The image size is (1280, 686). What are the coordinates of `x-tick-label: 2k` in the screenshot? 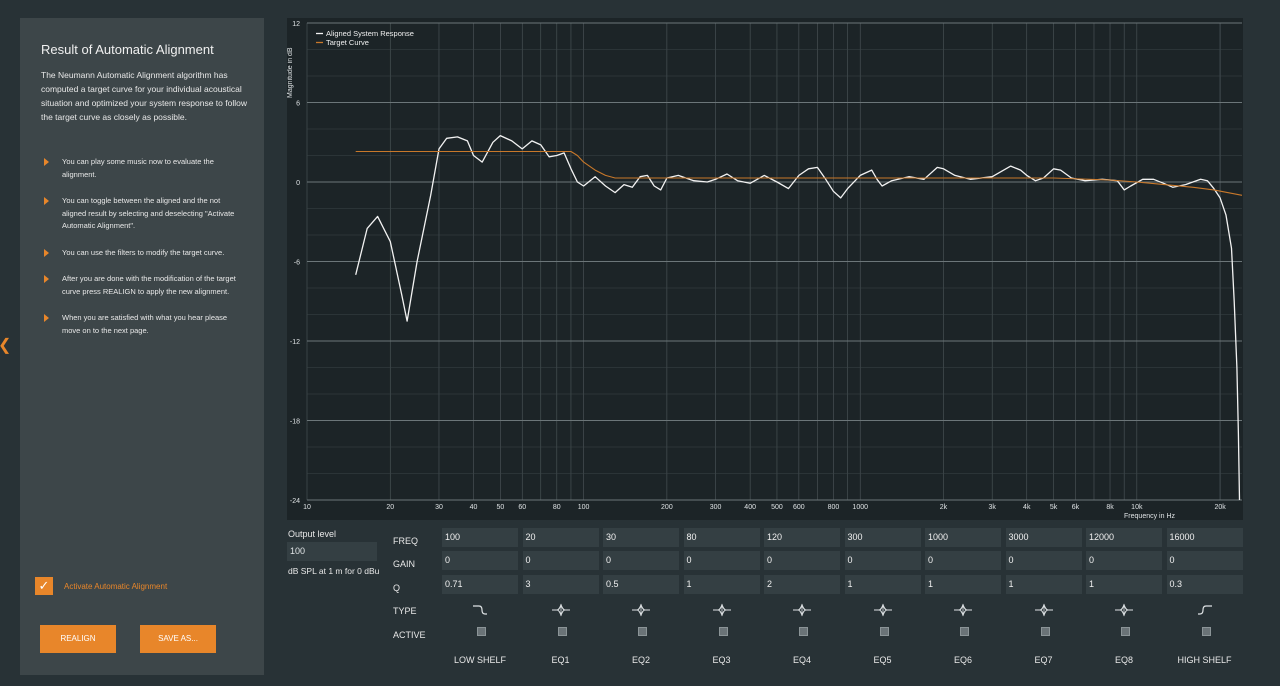 It's located at (944, 507).